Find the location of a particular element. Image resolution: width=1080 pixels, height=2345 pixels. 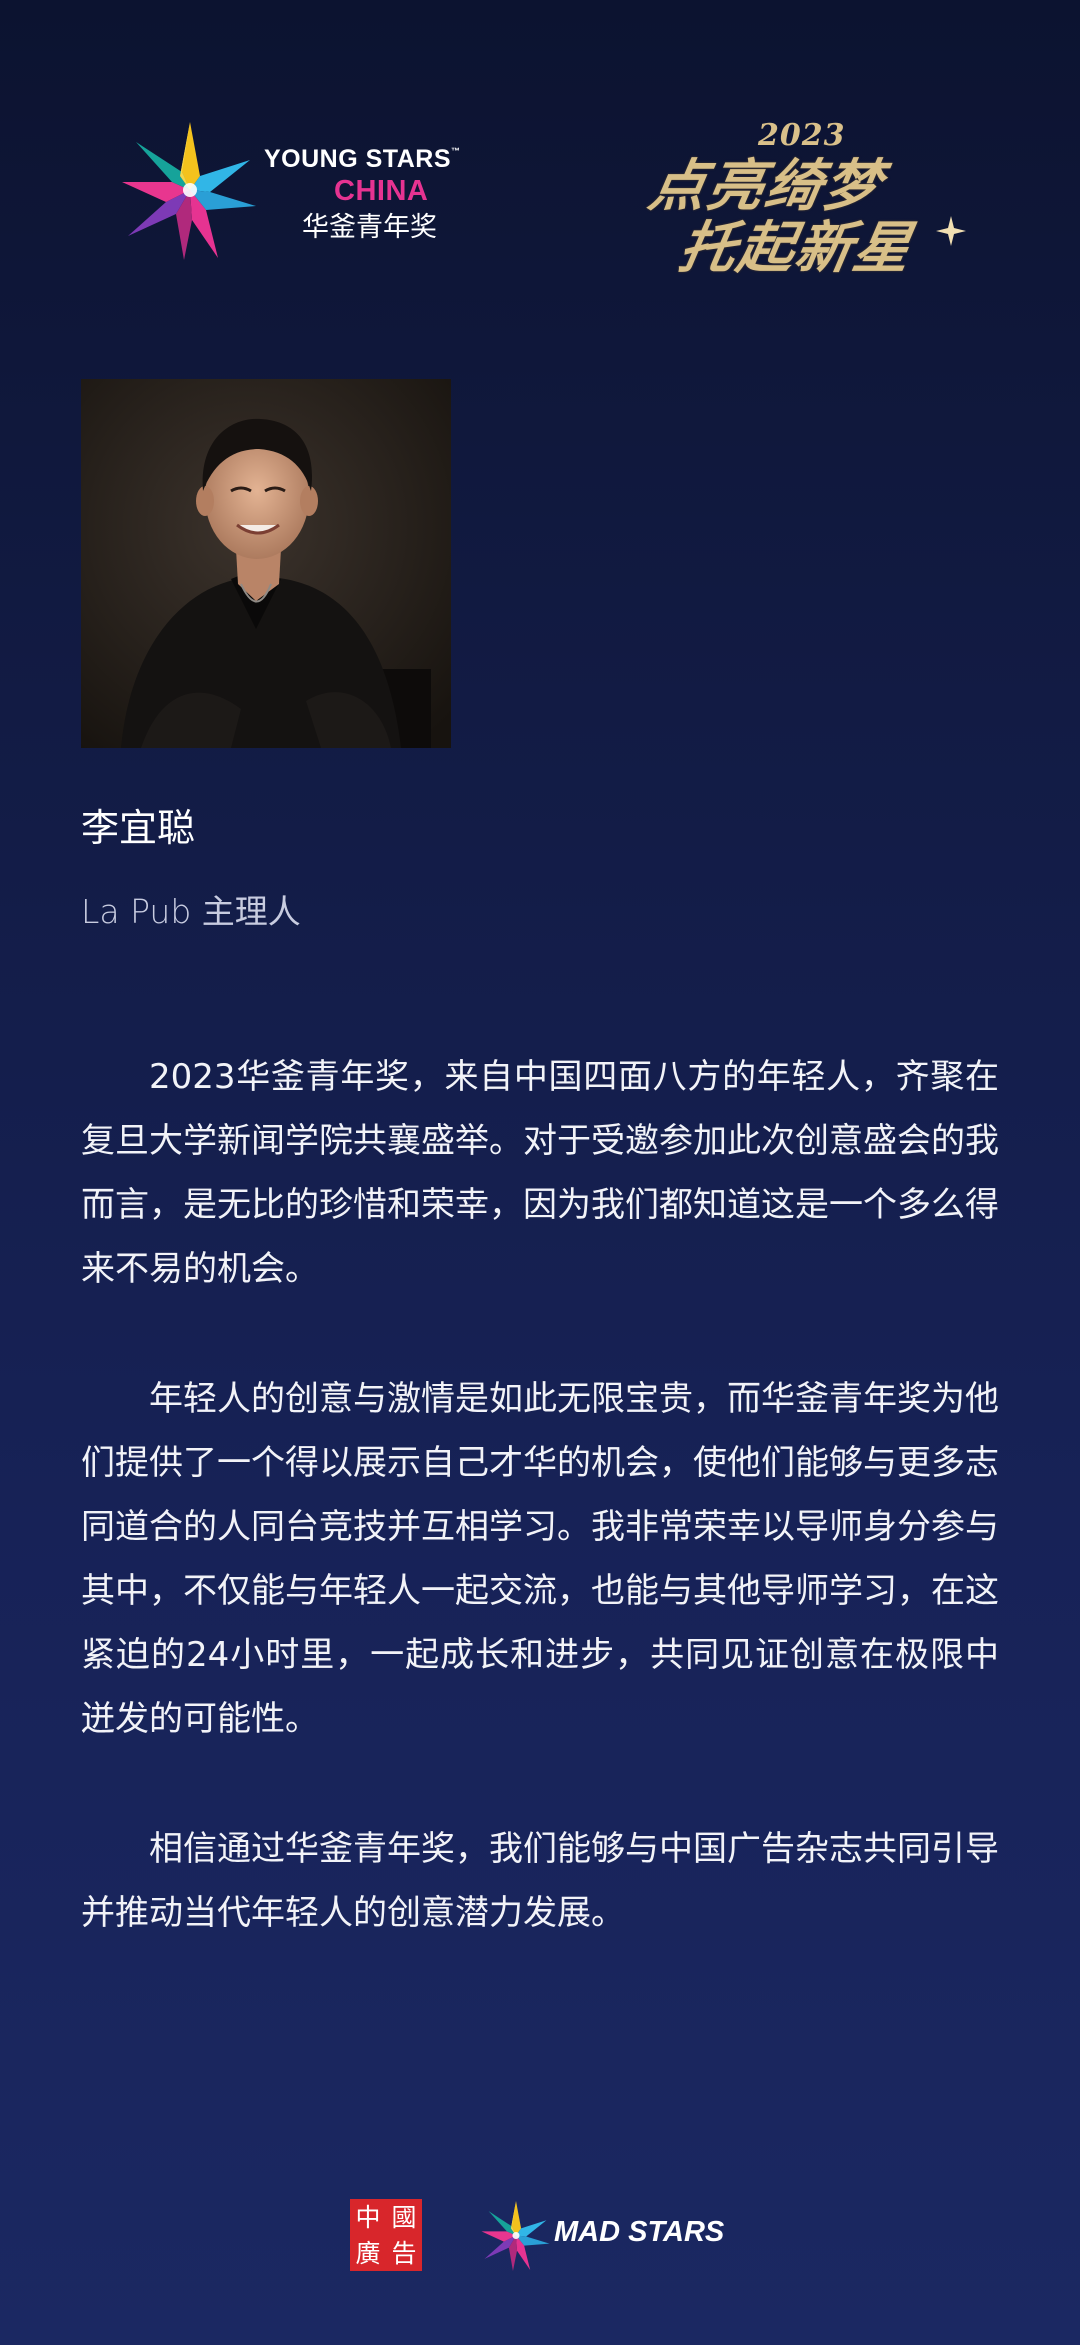

brand-line-chinese-name: 华釜青年奖 is located at coordinates (369, 227).